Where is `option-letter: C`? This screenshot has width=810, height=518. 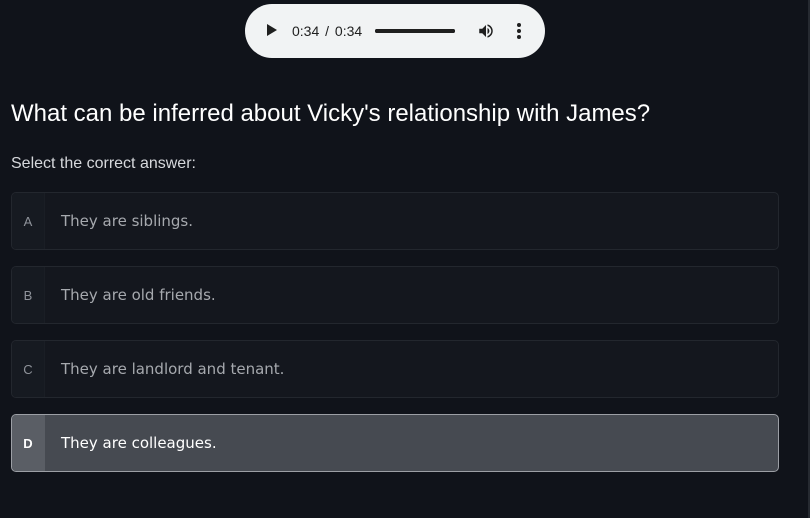 option-letter: C is located at coordinates (28, 369).